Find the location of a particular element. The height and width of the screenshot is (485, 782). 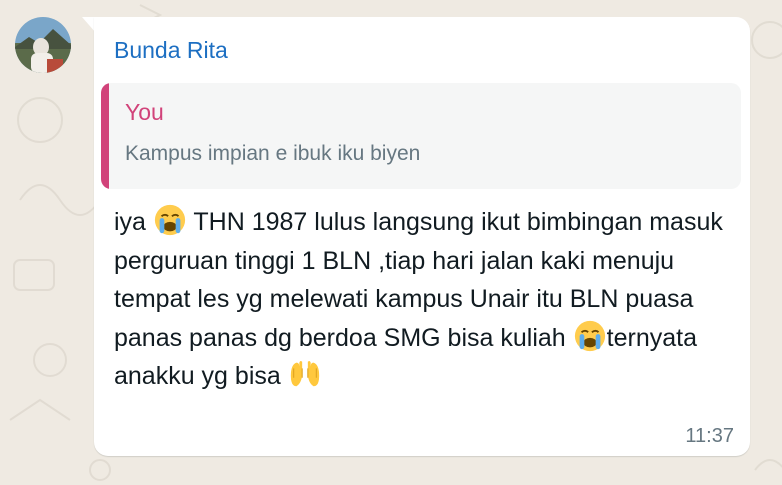

raised-hands-emoji-icon is located at coordinates (304, 373).